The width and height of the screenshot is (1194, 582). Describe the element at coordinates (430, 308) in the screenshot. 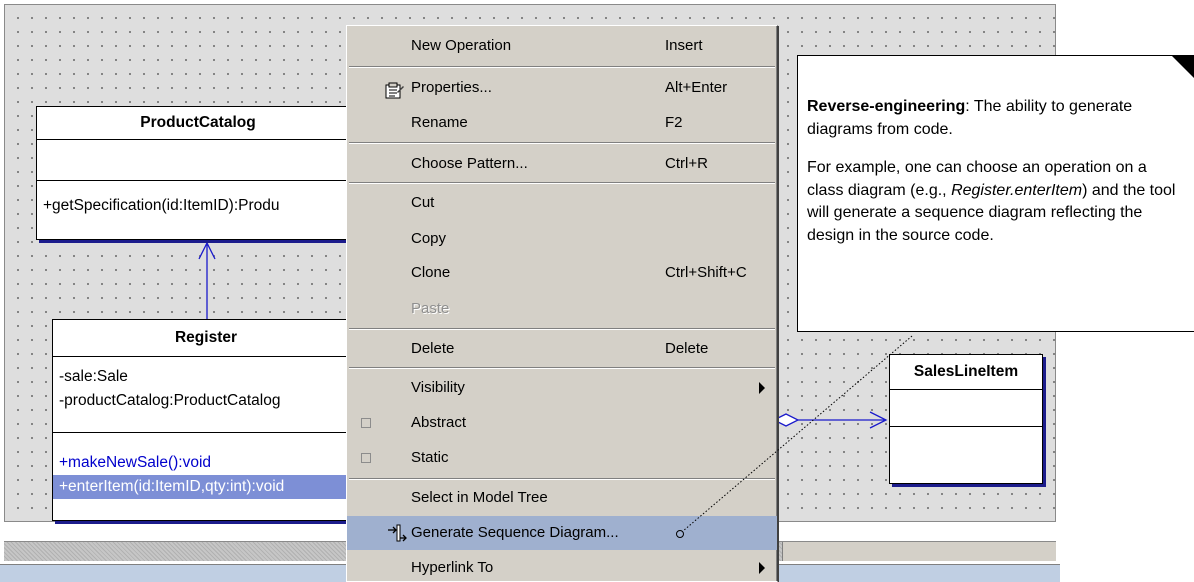

I see `menu-item-label: Paste` at that location.